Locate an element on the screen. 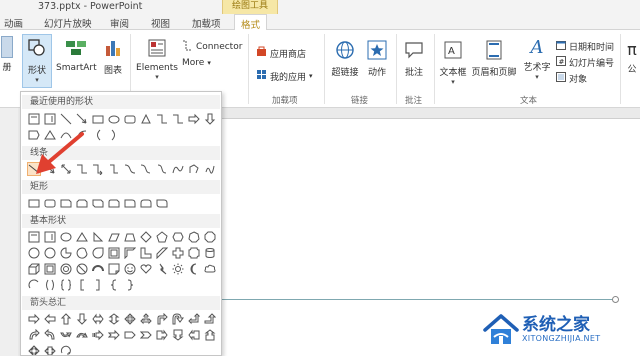 This screenshot has width=640, height=356. line-end-handle is located at coordinates (615, 299).